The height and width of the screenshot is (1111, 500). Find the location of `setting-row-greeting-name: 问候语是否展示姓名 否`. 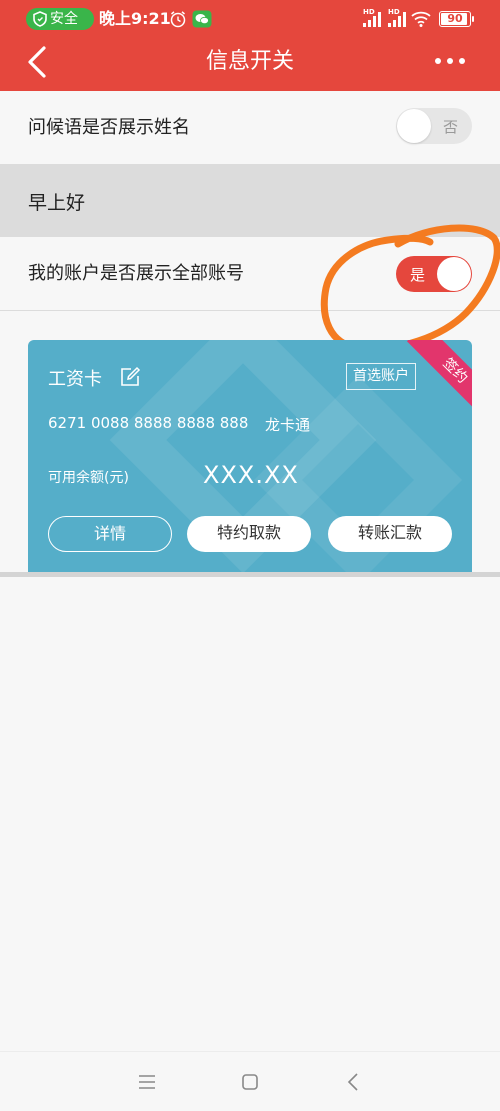

setting-row-greeting-name: 问候语是否展示姓名 否 is located at coordinates (250, 127).